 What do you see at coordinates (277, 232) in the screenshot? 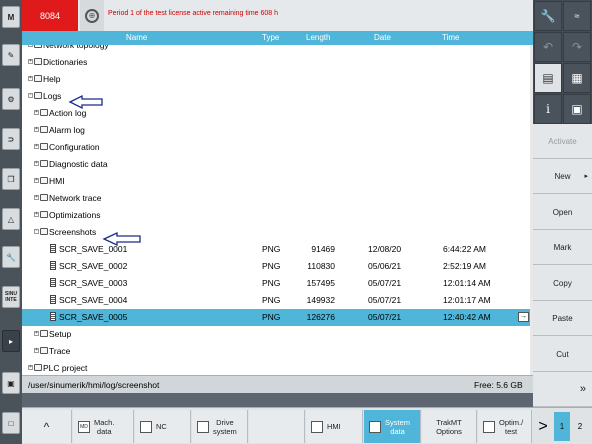
I see `folder-row: - Screenshots` at bounding box center [277, 232].